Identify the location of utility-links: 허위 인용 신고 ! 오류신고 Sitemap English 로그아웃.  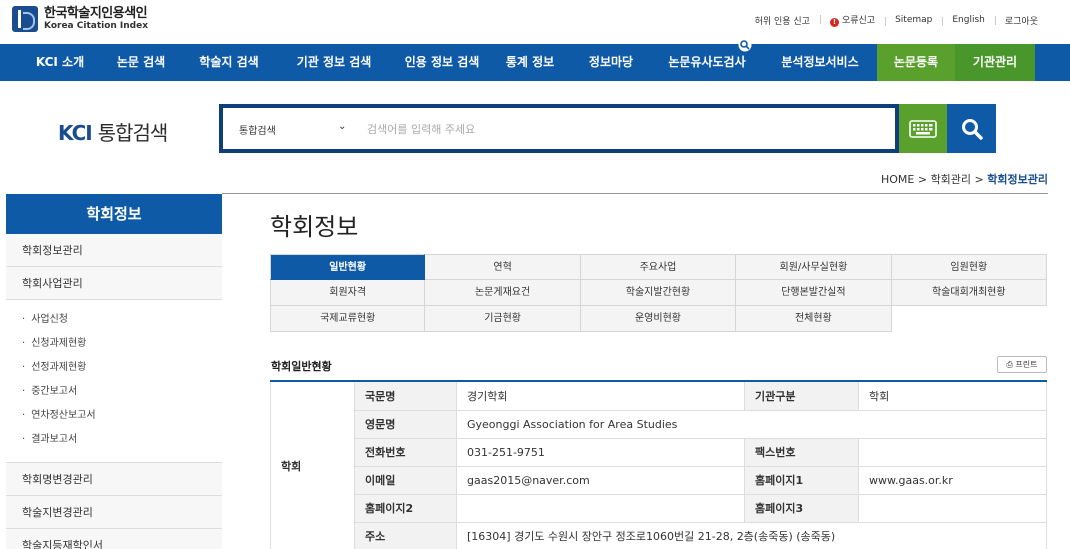
(896, 20).